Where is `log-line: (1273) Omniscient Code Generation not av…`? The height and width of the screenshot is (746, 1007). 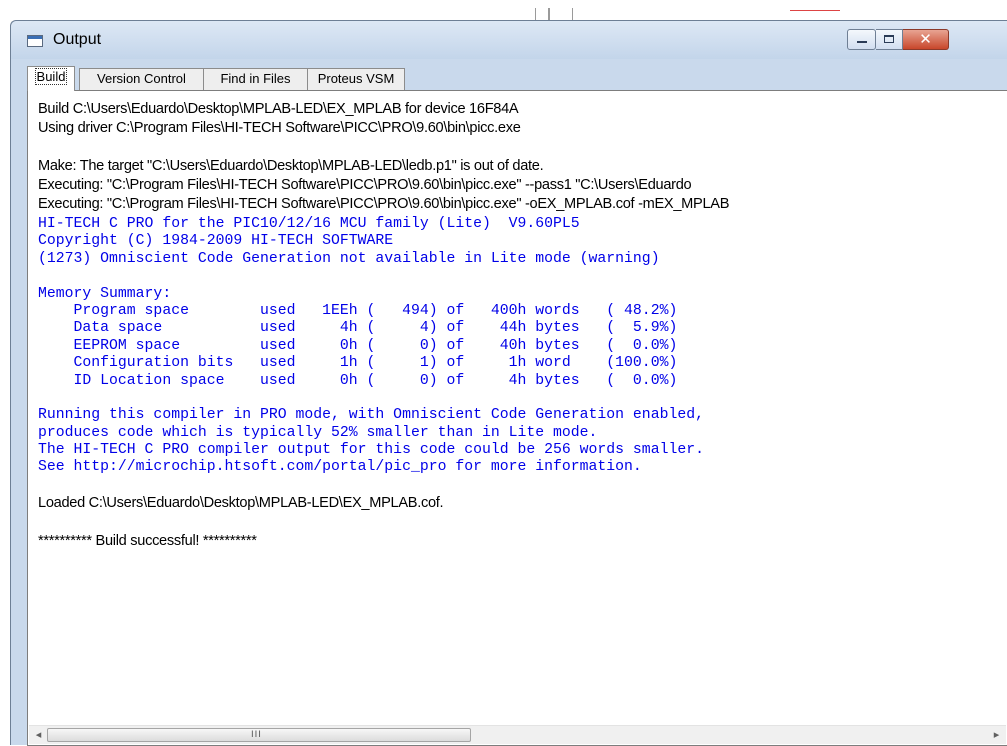 log-line: (1273) Omniscient Code Generation not av… is located at coordinates (349, 258).